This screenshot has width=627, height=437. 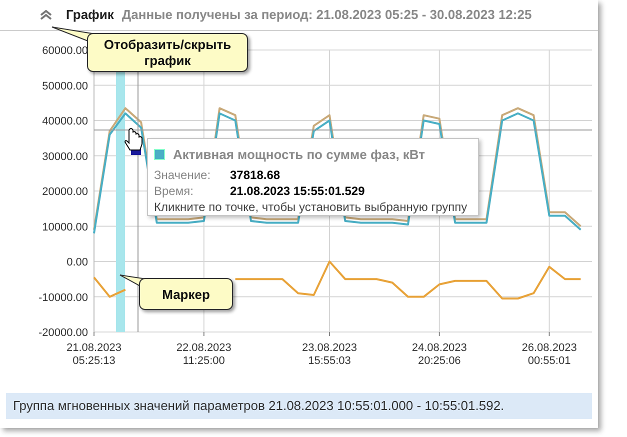 I want to click on x-axis-label: 24.08.2023 20:25:06, so click(x=439, y=354).